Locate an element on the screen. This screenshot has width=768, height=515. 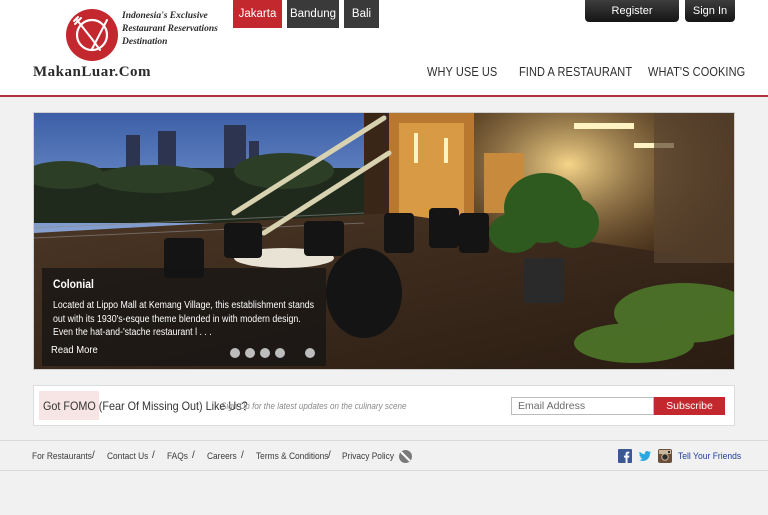
tell-your-friends-link: Tell Your Friends is located at coordinates (709, 456).